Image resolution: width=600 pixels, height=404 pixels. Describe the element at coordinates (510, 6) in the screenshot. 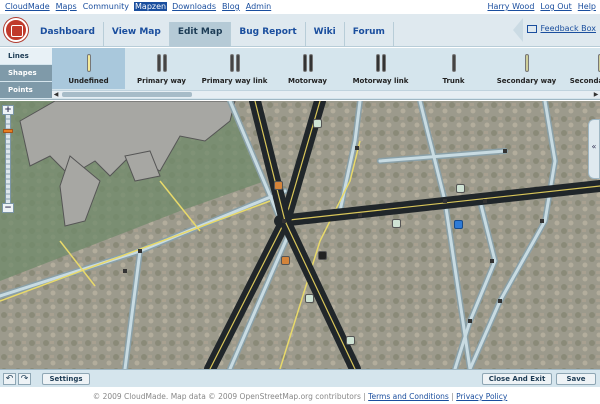

I see `user-name-link: Harry Wood` at that location.